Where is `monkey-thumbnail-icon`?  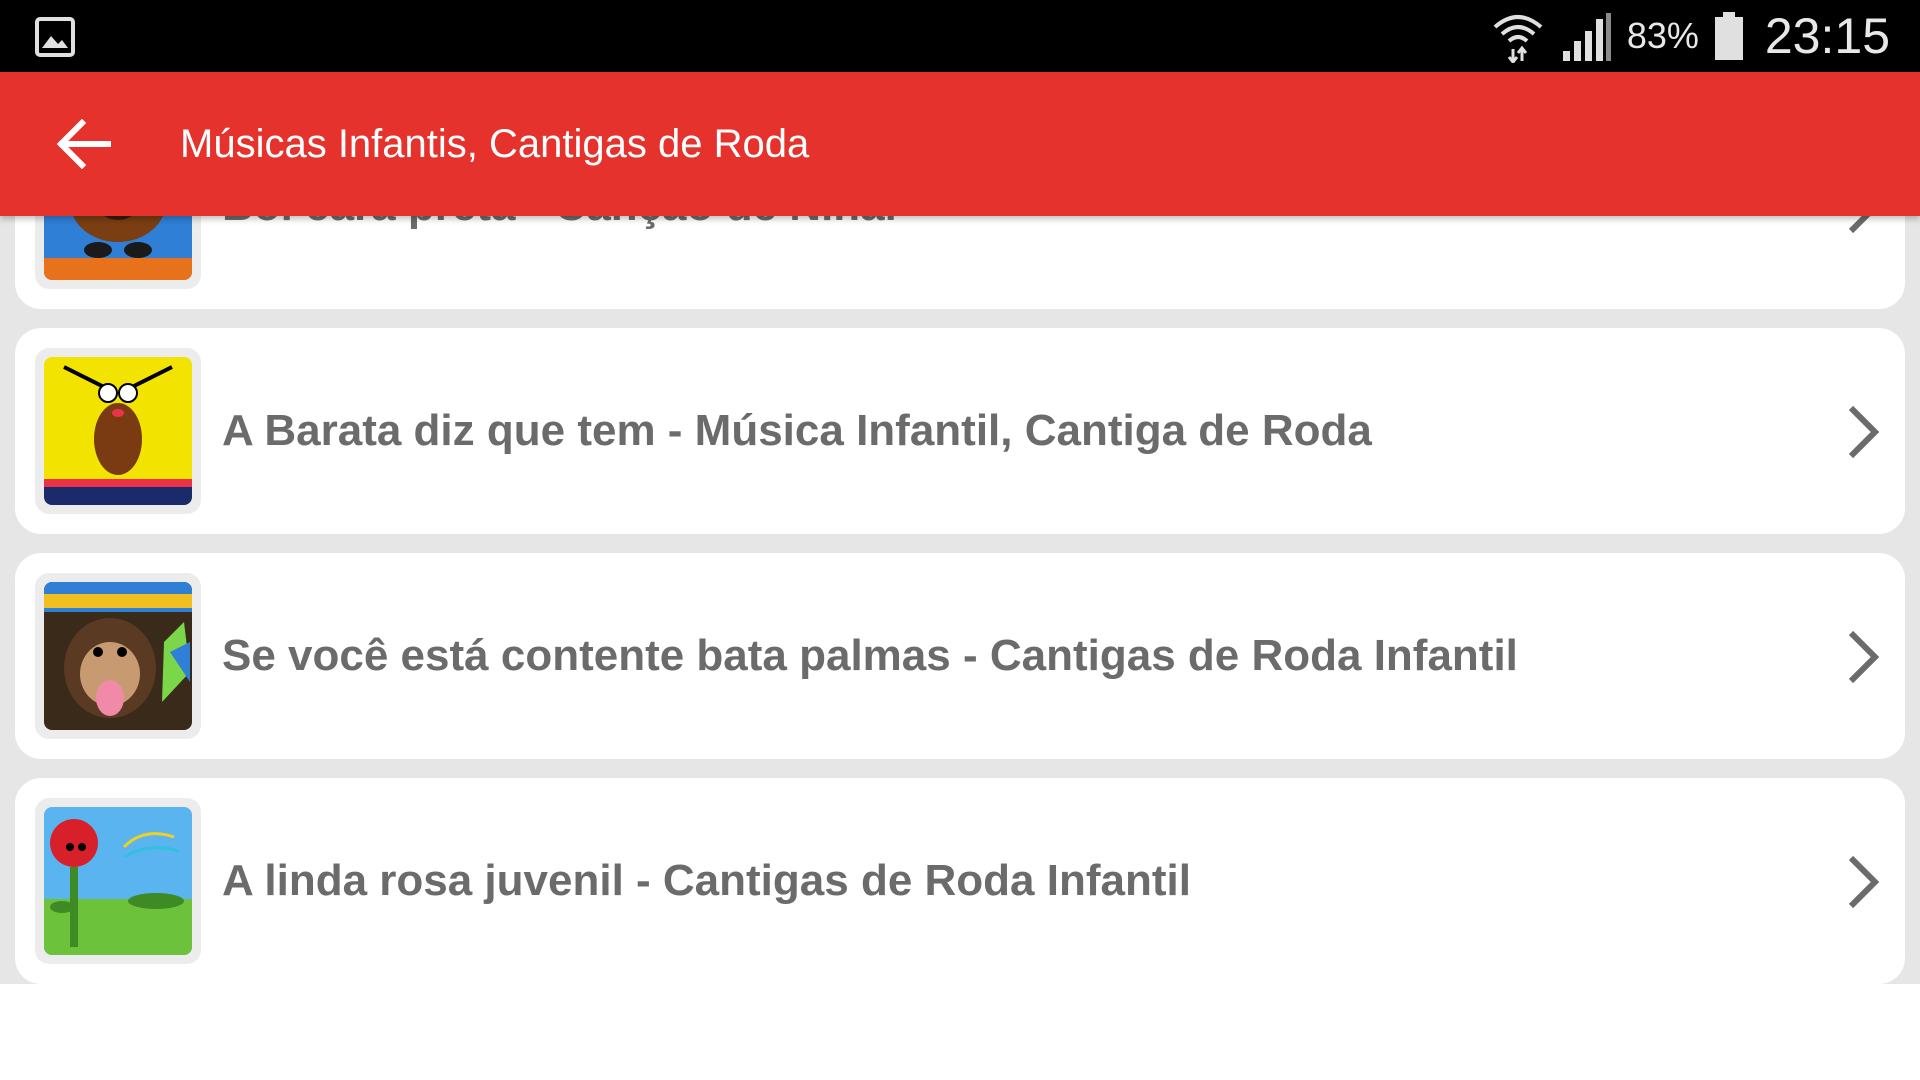
monkey-thumbnail-icon is located at coordinates (118, 656).